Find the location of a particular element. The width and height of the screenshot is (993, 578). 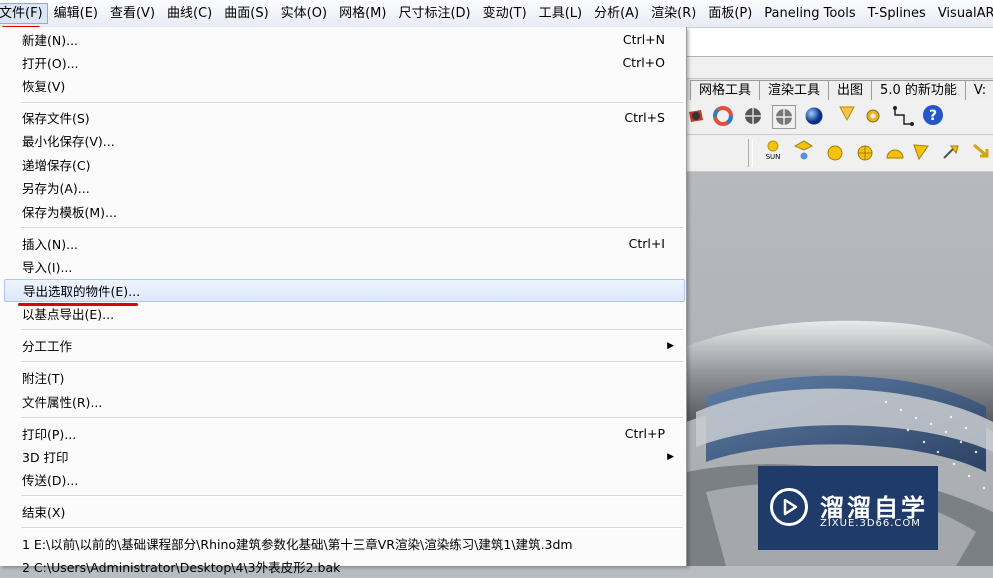

menu-item-label: 保存文件(S) is located at coordinates (56, 118).